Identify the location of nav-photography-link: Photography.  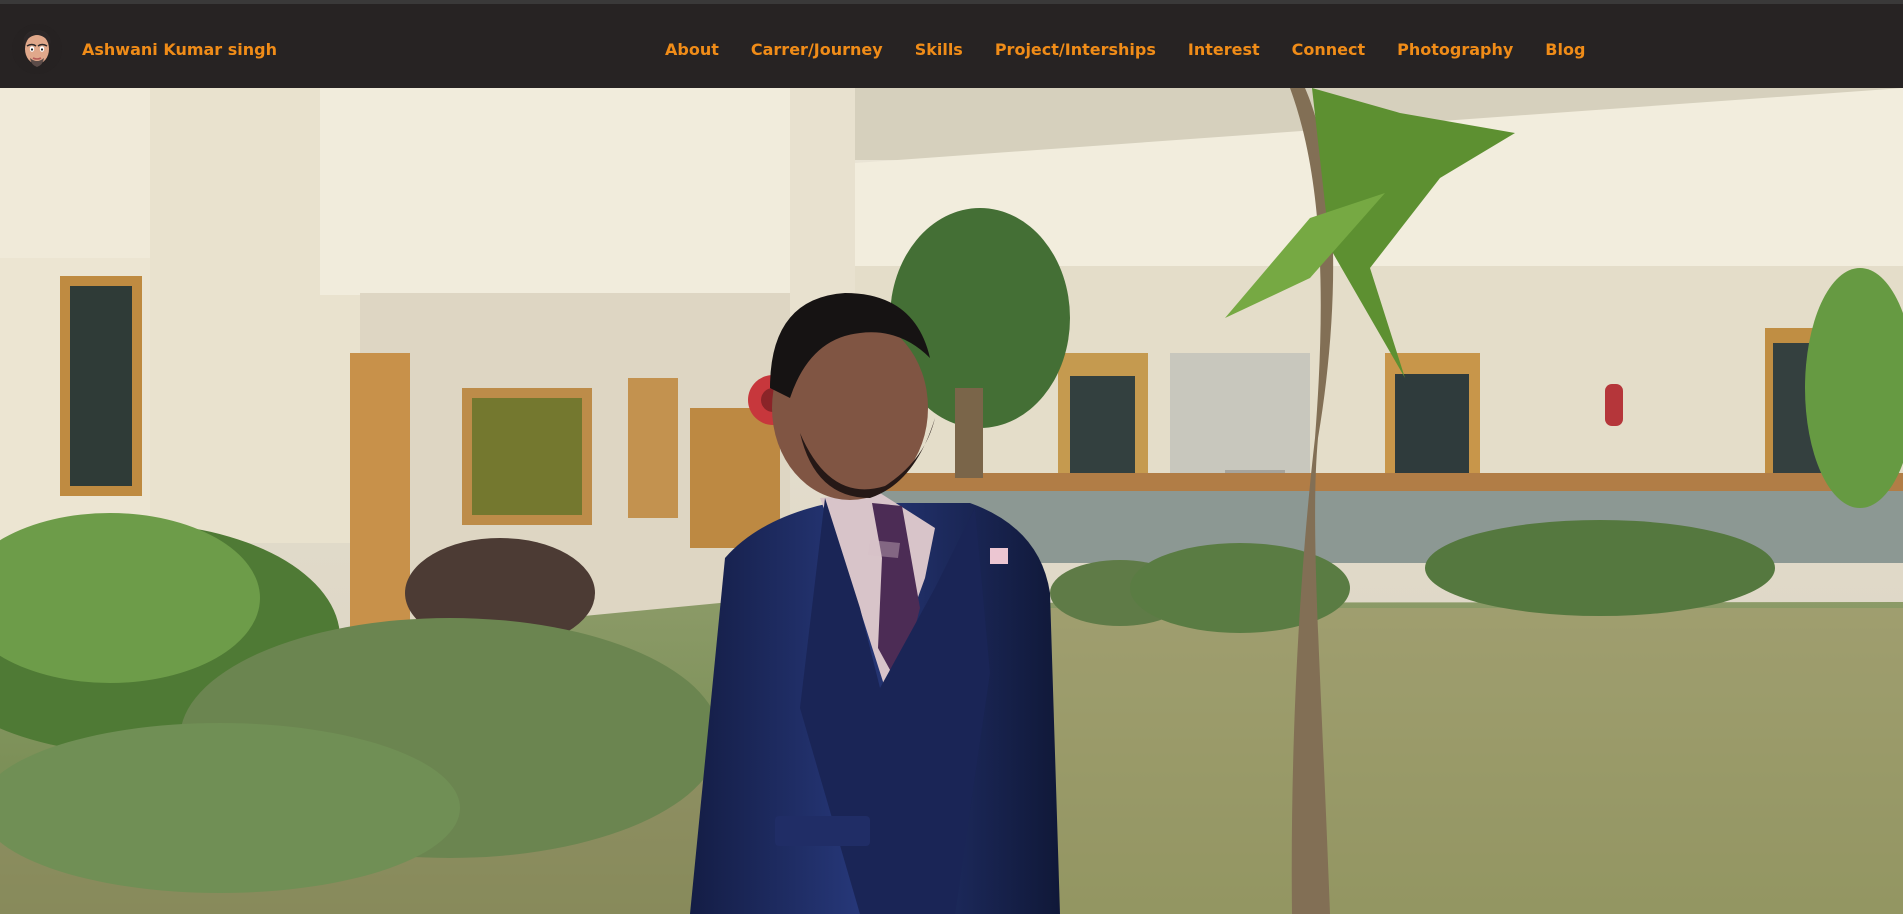
(1455, 49).